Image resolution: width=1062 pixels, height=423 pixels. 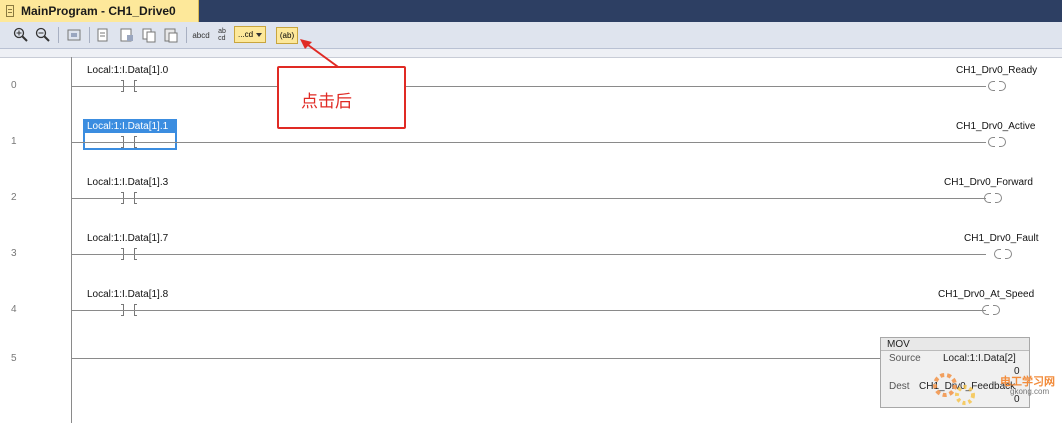 What do you see at coordinates (259, 35) in the screenshot?
I see `chevron-down-icon` at bounding box center [259, 35].